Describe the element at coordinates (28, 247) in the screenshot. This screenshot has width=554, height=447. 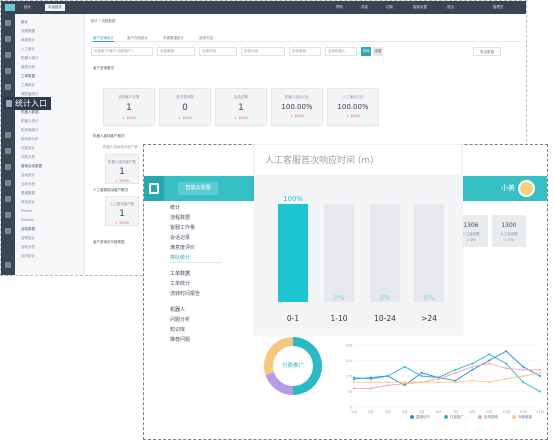
I see `sidebar-item: 自助分析` at that location.